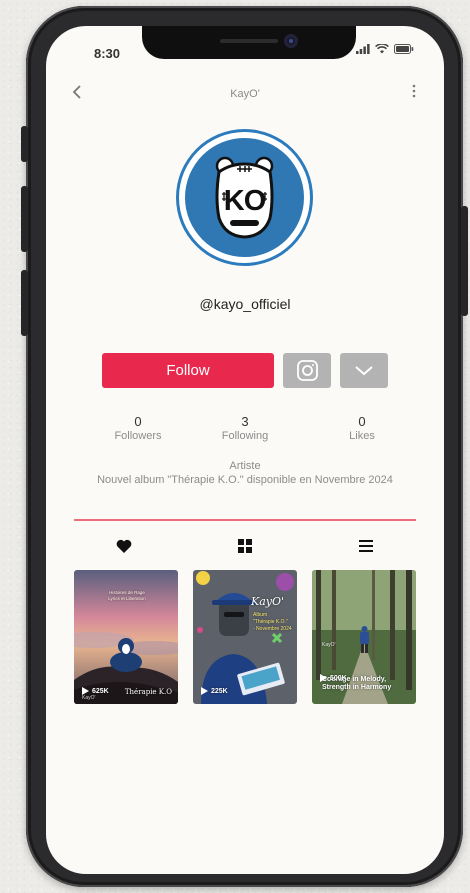 The width and height of the screenshot is (470, 893). Describe the element at coordinates (329, 645) in the screenshot. I see `video-3-watermark: KayO'` at that location.